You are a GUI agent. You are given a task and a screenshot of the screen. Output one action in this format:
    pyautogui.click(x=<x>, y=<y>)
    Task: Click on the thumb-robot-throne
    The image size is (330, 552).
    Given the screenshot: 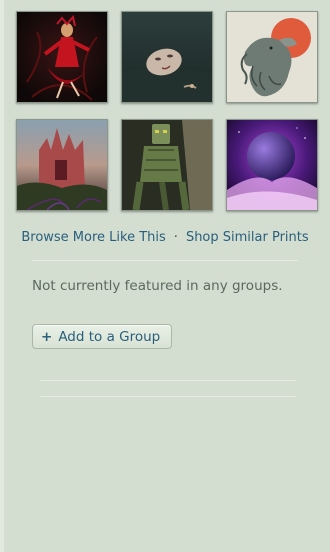 What is the action you would take?
    pyautogui.click(x=167, y=165)
    